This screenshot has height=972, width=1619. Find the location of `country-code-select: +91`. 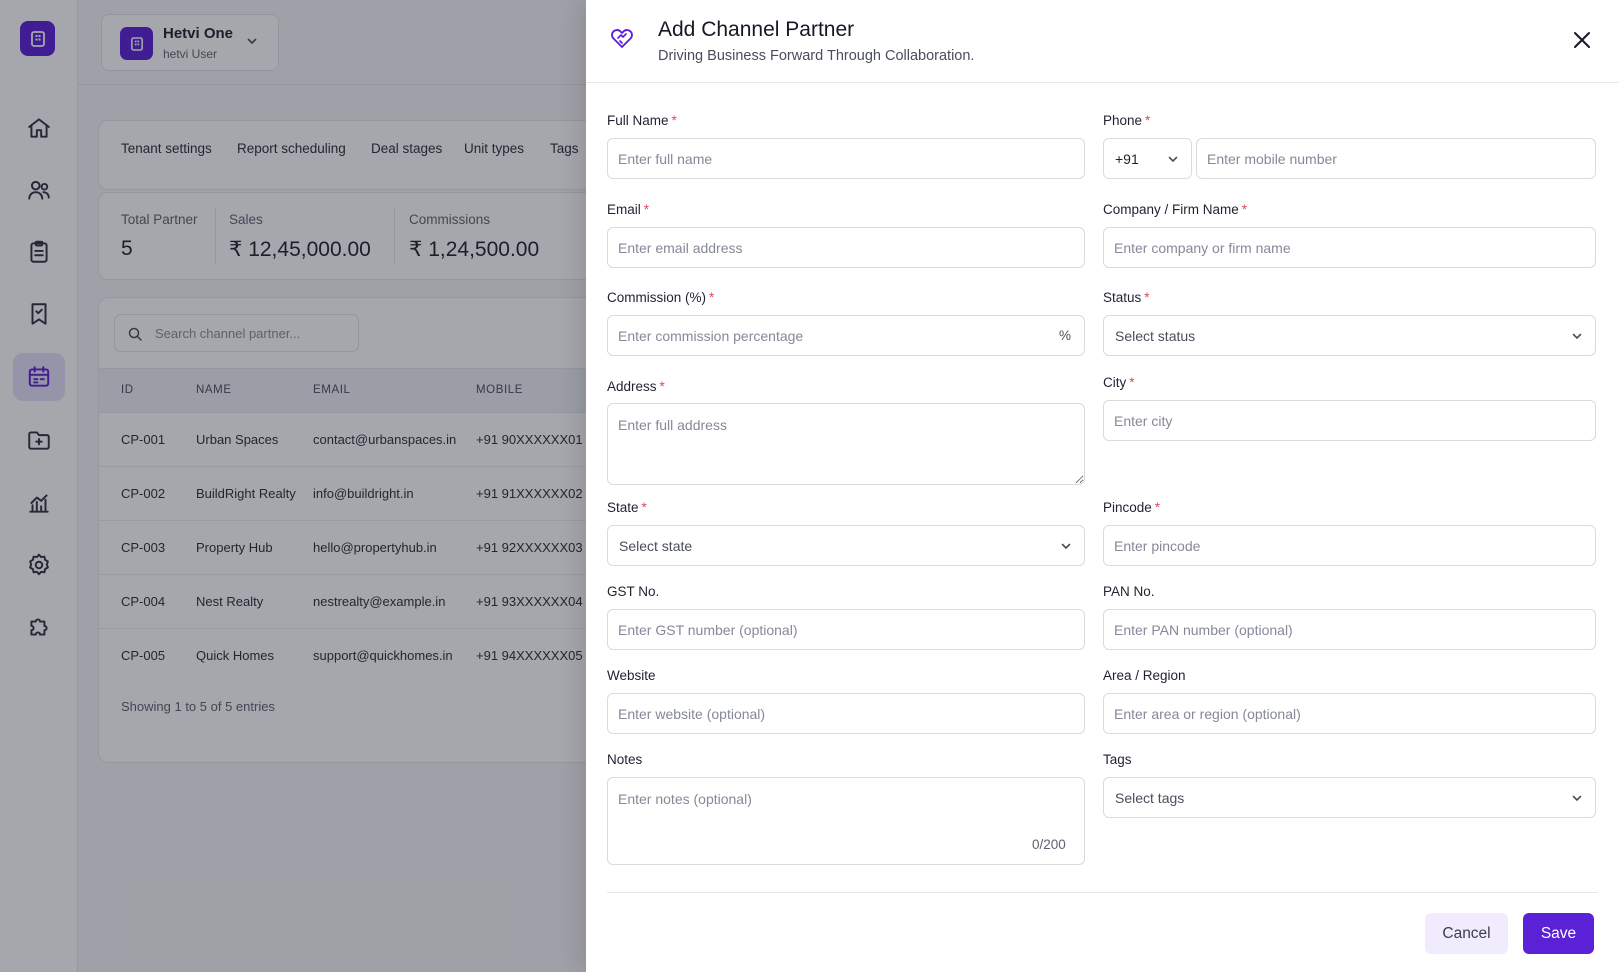

country-code-select: +91 is located at coordinates (1147, 158).